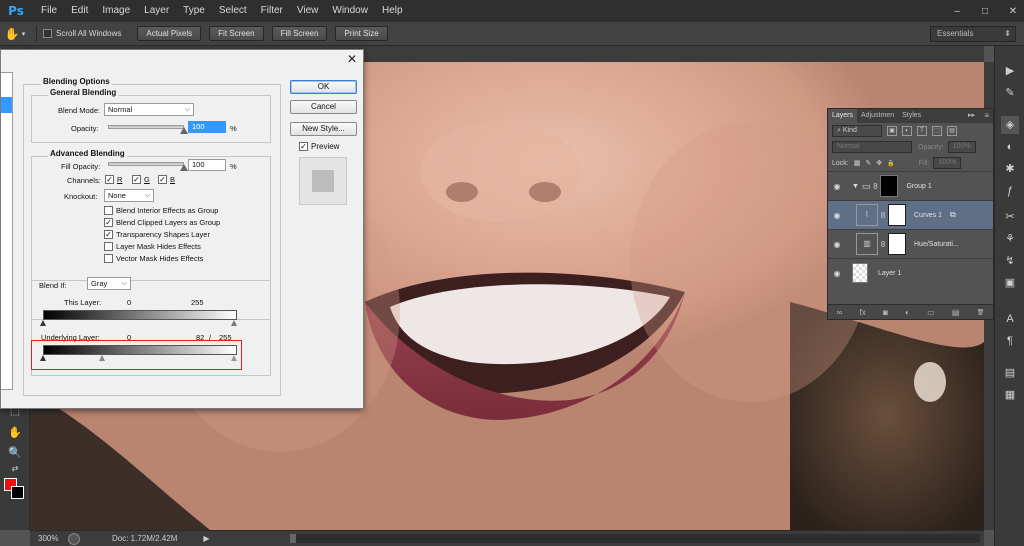 This screenshot has width=1024, height=546. Describe the element at coordinates (840, 312) in the screenshot. I see `link-layers-icon: ∞` at that location.